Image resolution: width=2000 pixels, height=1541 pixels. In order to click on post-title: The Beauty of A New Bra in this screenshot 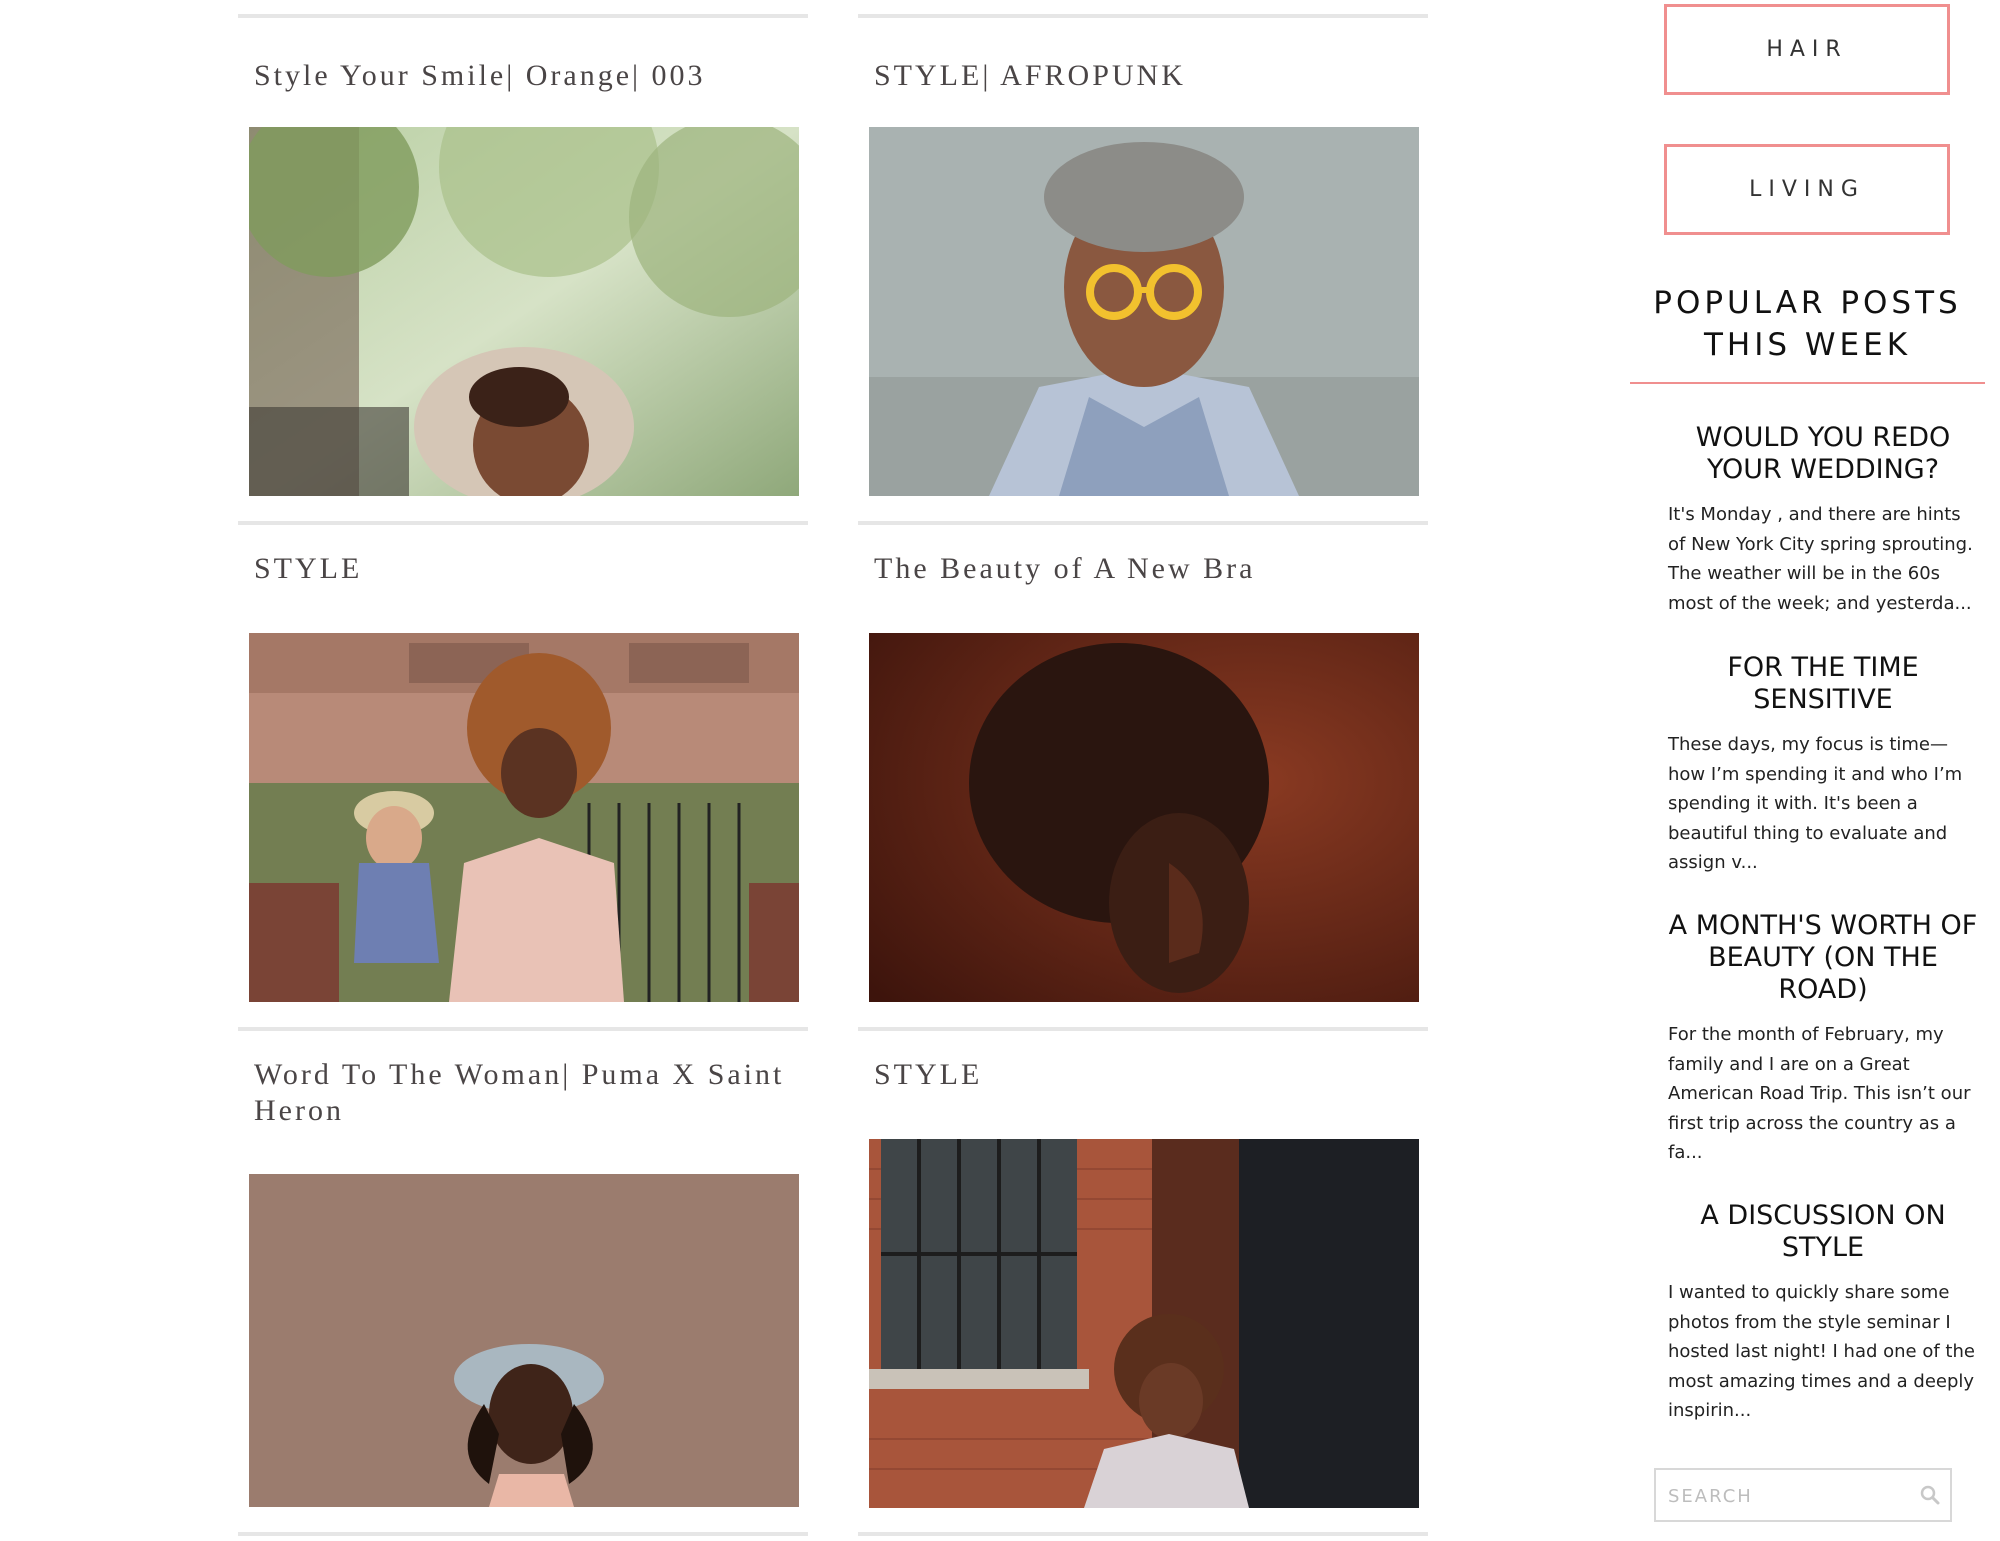, I will do `click(1149, 569)`.